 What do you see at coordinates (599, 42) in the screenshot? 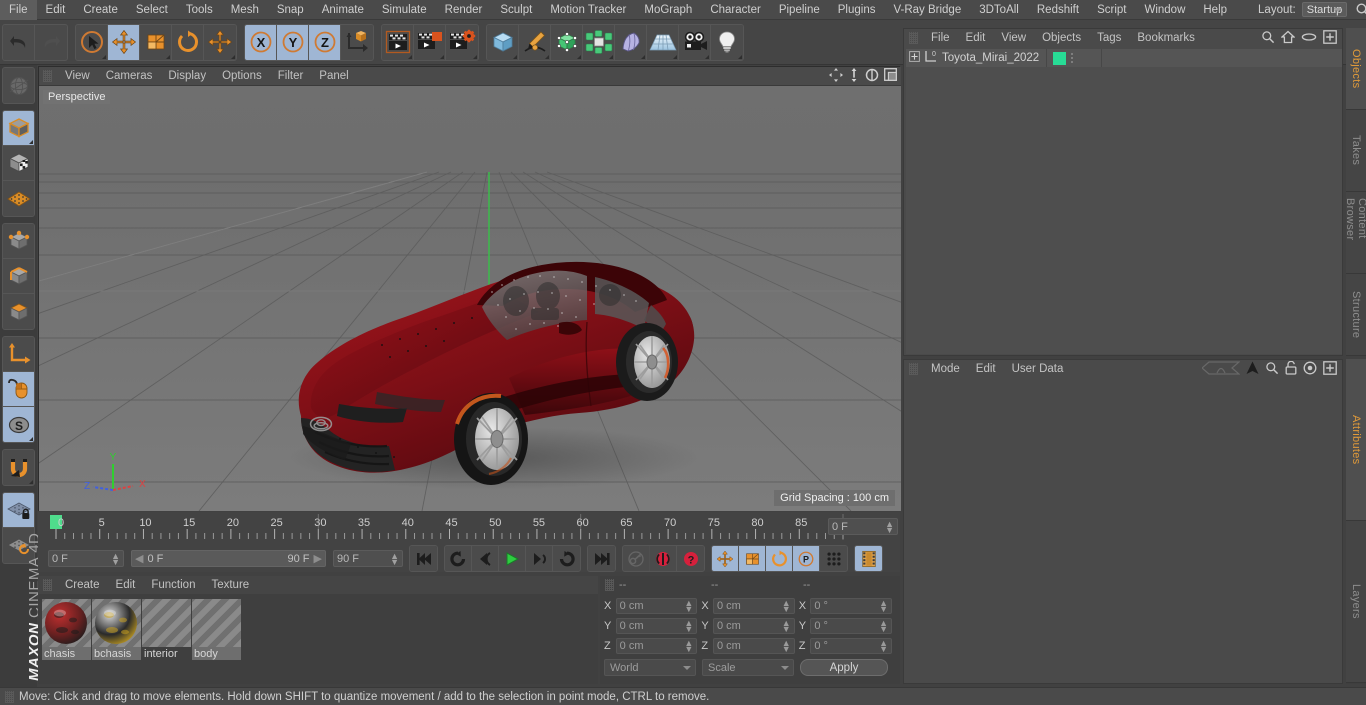
I see `add-mograph-button` at bounding box center [599, 42].